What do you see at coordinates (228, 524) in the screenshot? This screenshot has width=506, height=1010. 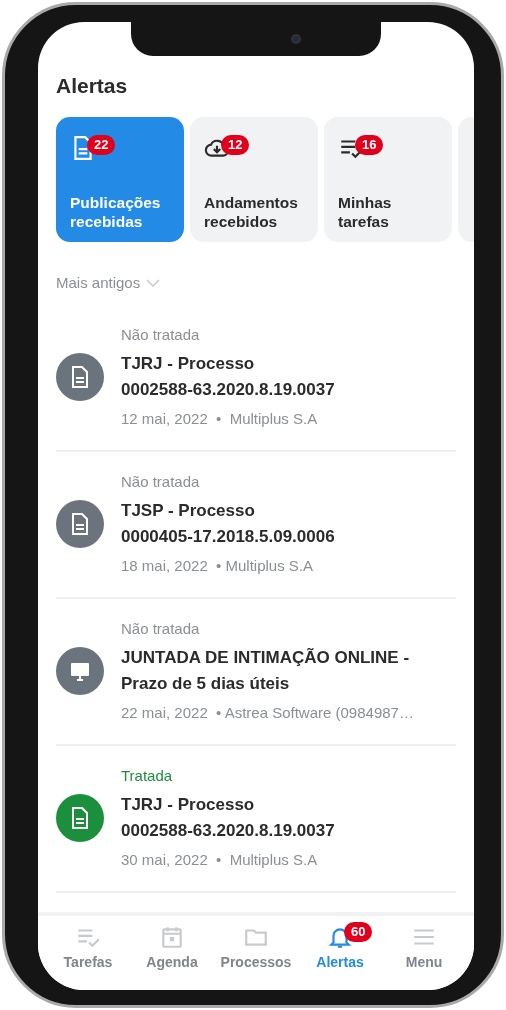 I see `alert-title: TJSP - Processo 0000405-17.2018.5.09.0006` at bounding box center [228, 524].